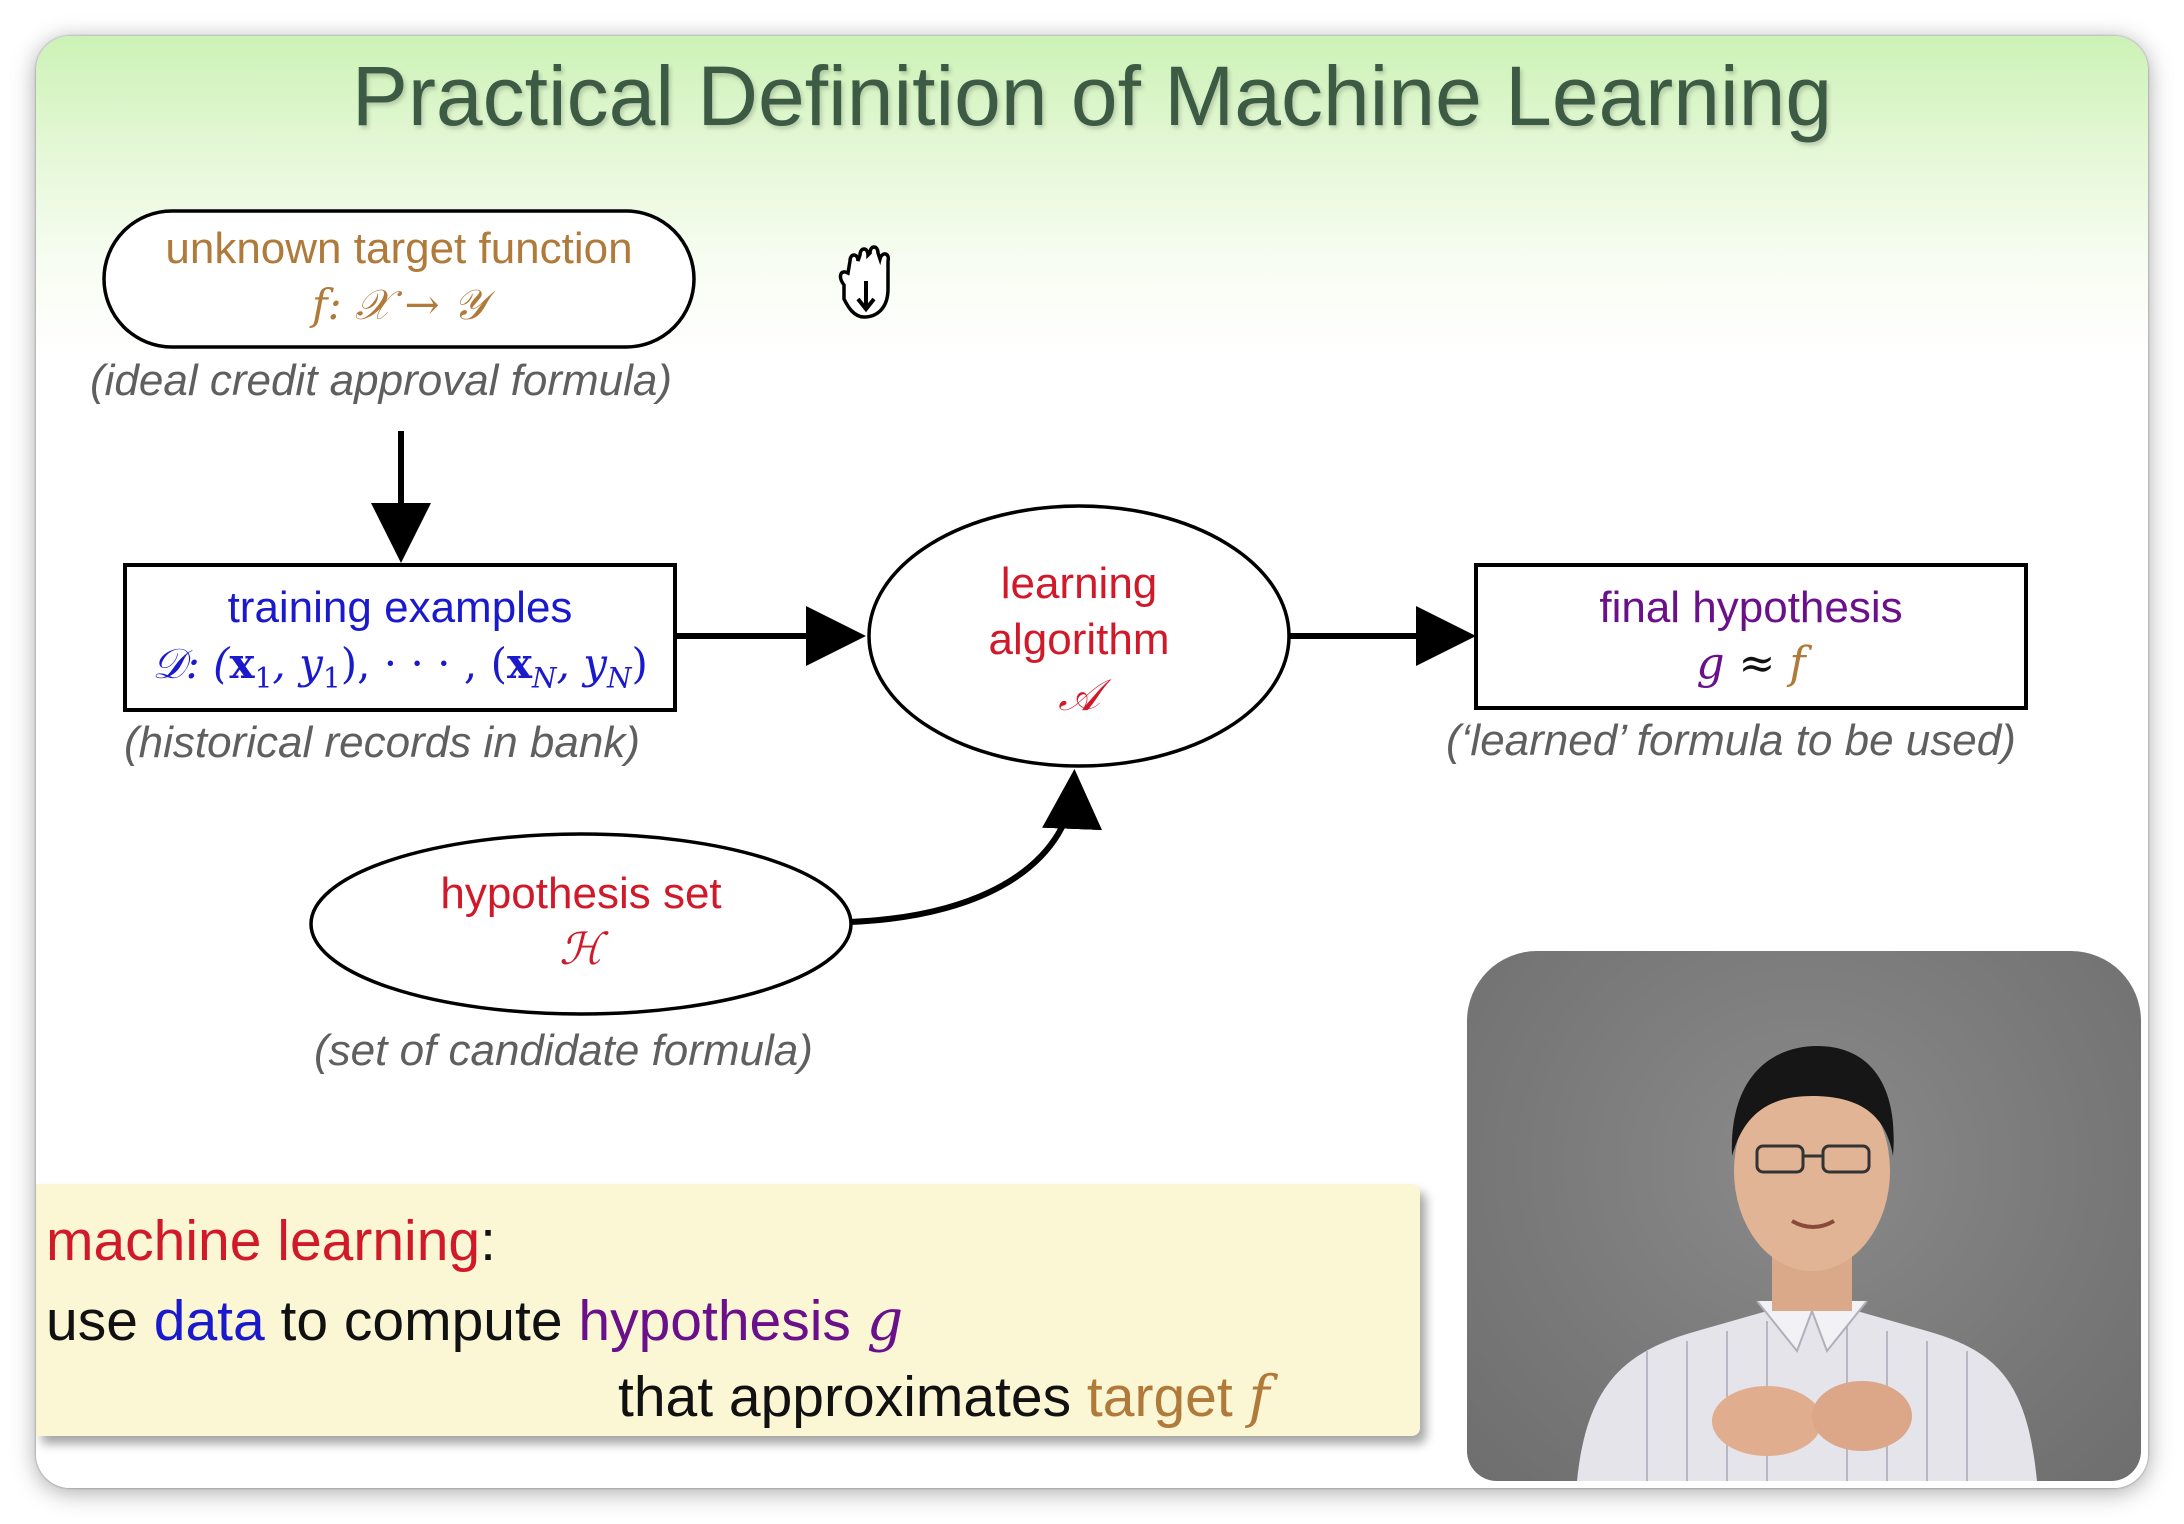  Describe the element at coordinates (381, 380) in the screenshot. I see `target-function-caption: (ideal credit approval formula)` at that location.